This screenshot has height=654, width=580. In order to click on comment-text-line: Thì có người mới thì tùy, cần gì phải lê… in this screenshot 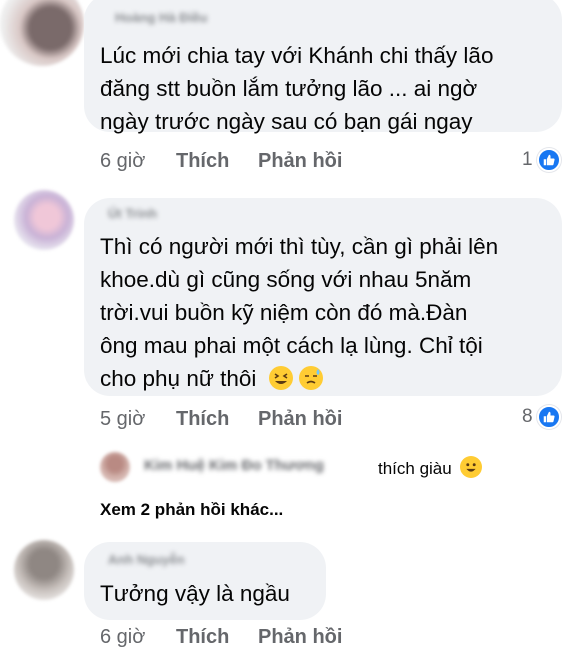, I will do `click(299, 246)`.